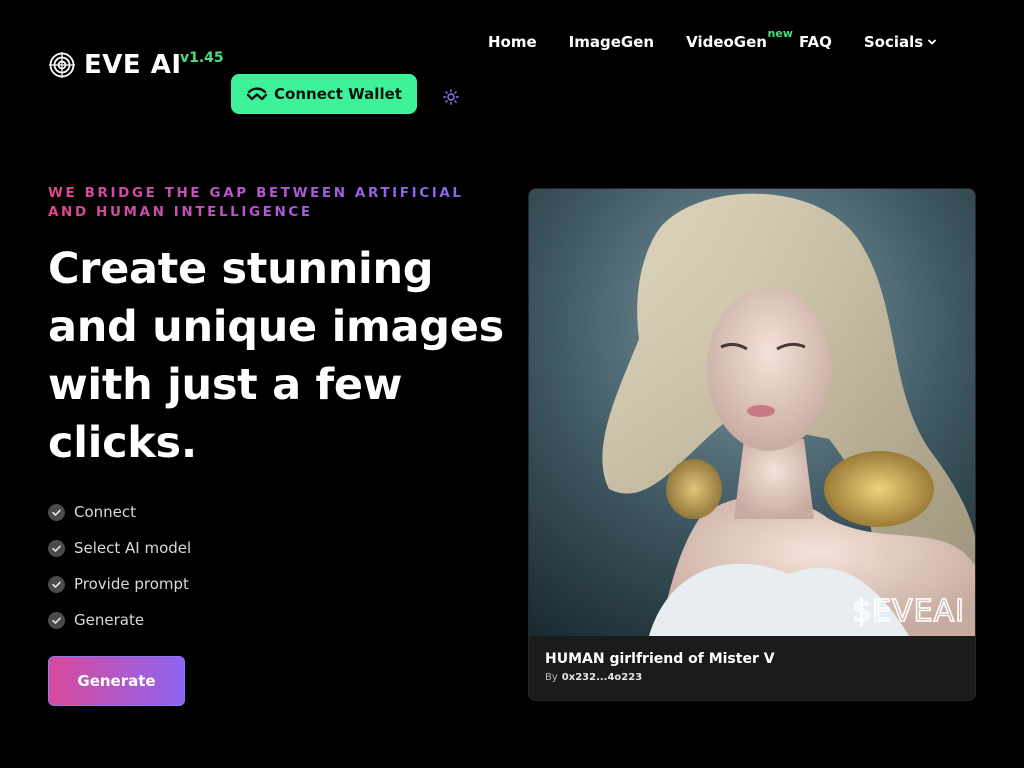 The image size is (1024, 768). I want to click on target-icon, so click(62, 65).